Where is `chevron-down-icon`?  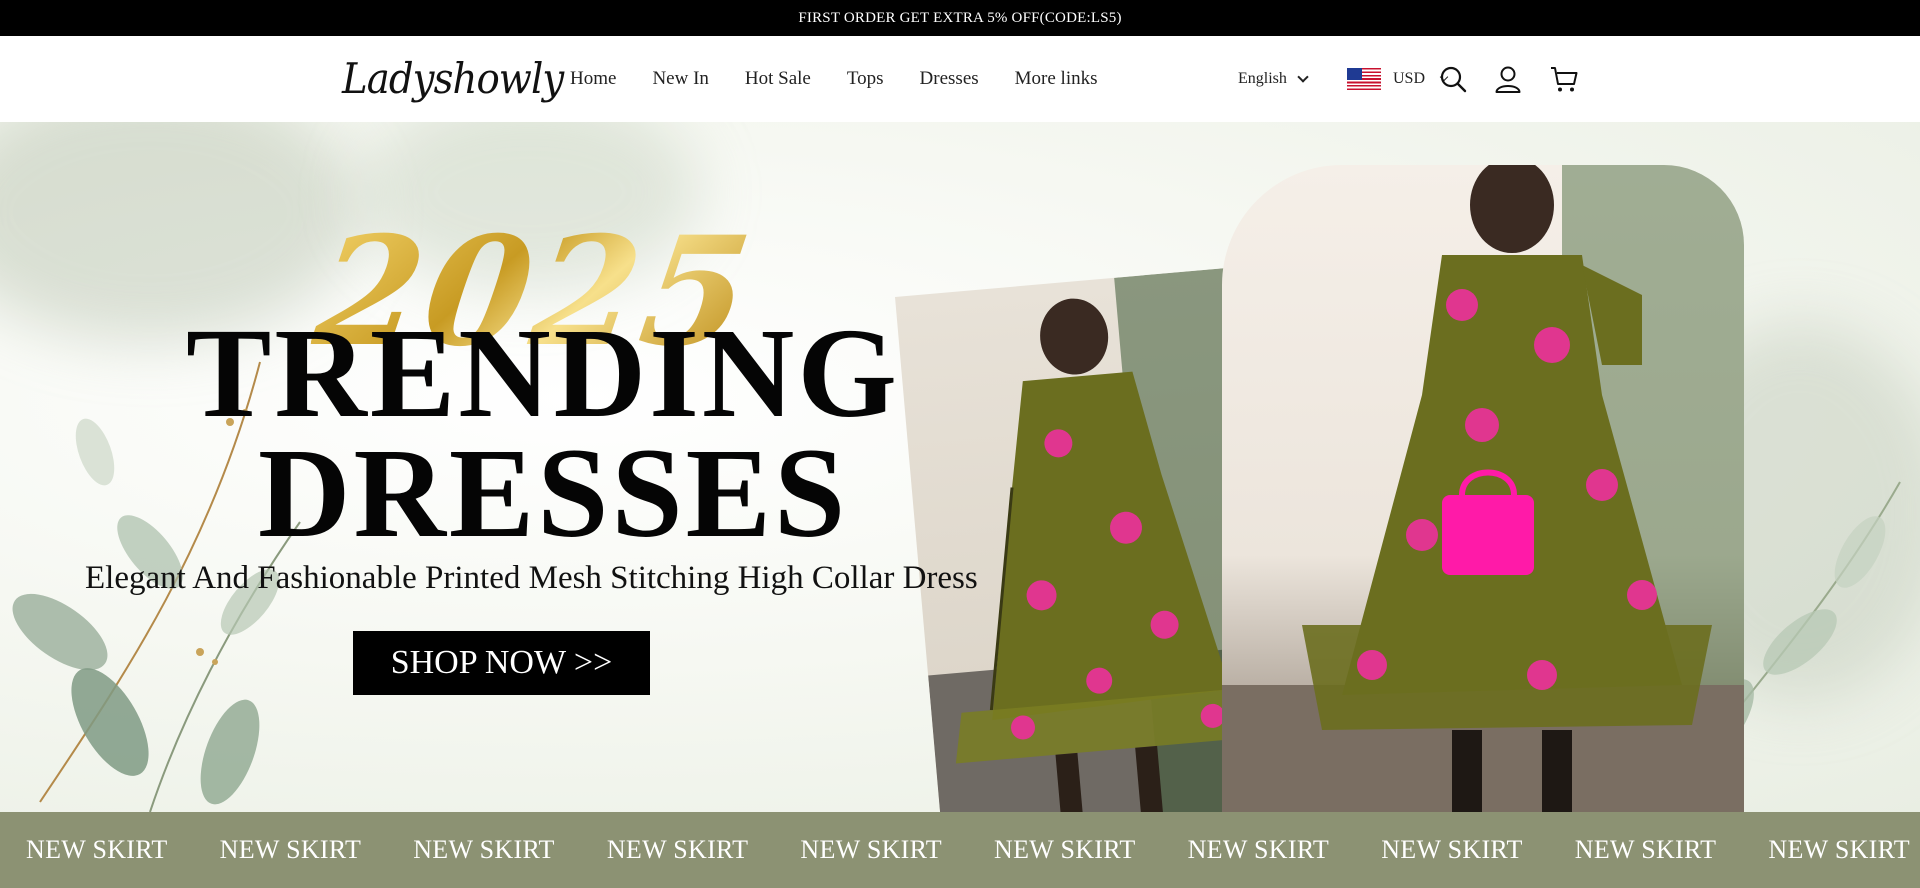
chevron-down-icon is located at coordinates (1303, 76).